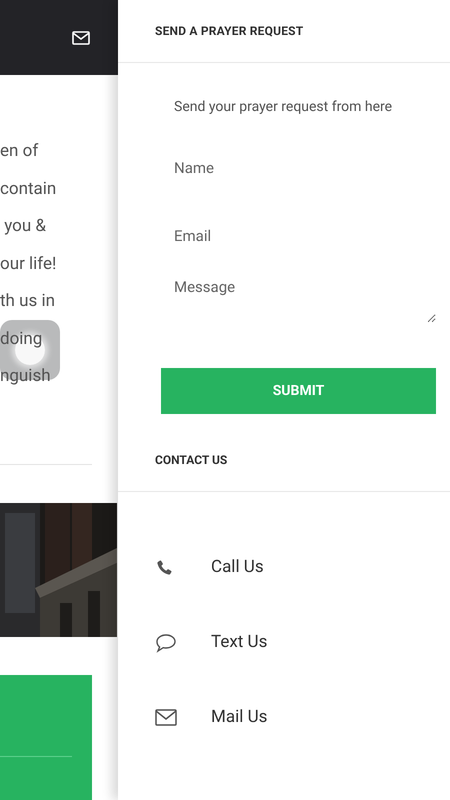 The width and height of the screenshot is (450, 800). I want to click on body-text-line: en of, so click(19, 151).